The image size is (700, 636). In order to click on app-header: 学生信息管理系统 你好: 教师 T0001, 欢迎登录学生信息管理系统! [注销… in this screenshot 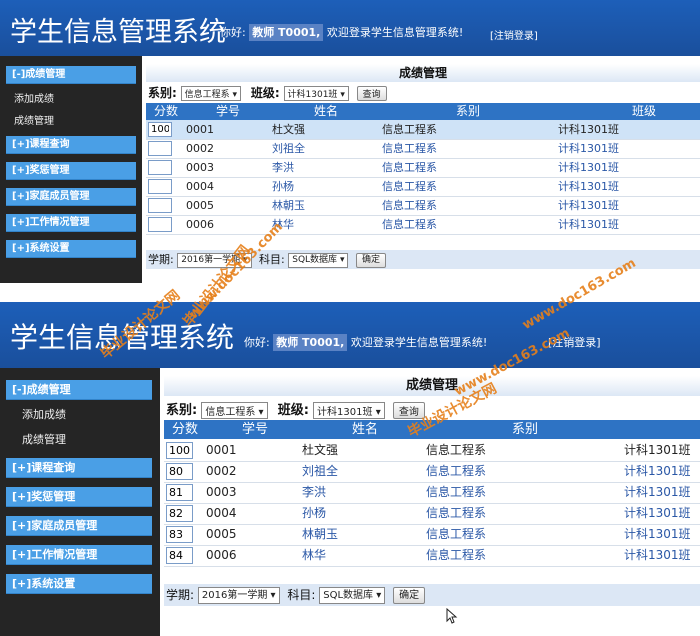, I will do `click(350, 28)`.